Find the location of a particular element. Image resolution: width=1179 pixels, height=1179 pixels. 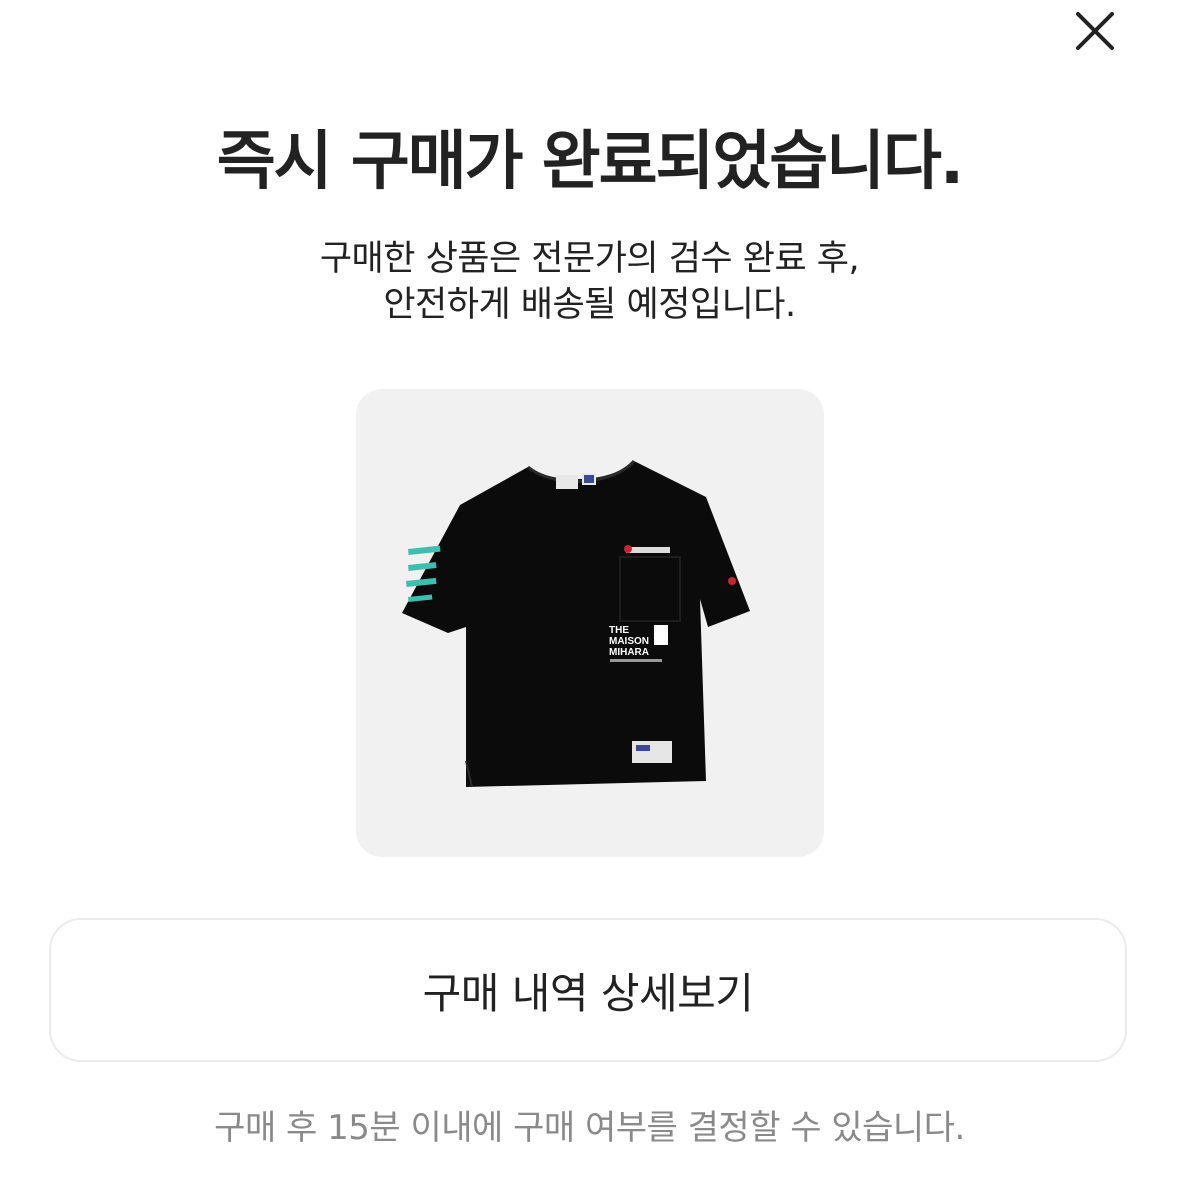

close-button is located at coordinates (1095, 31).